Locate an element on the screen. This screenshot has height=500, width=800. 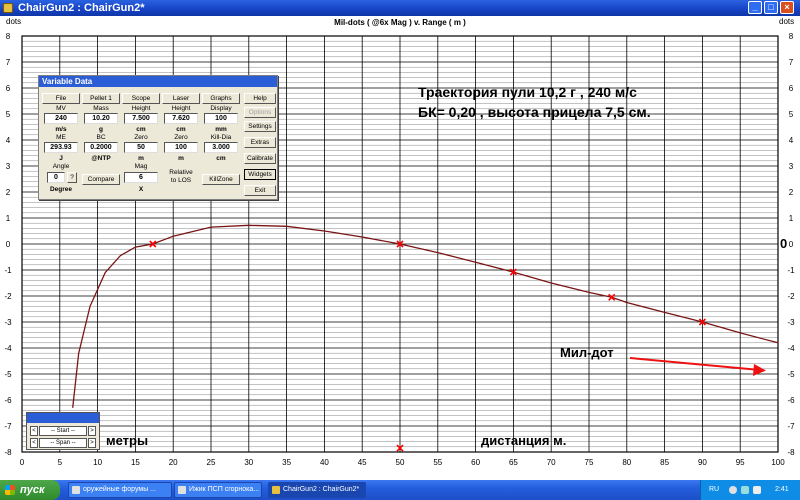
options-button: Options is located at coordinates (260, 112).